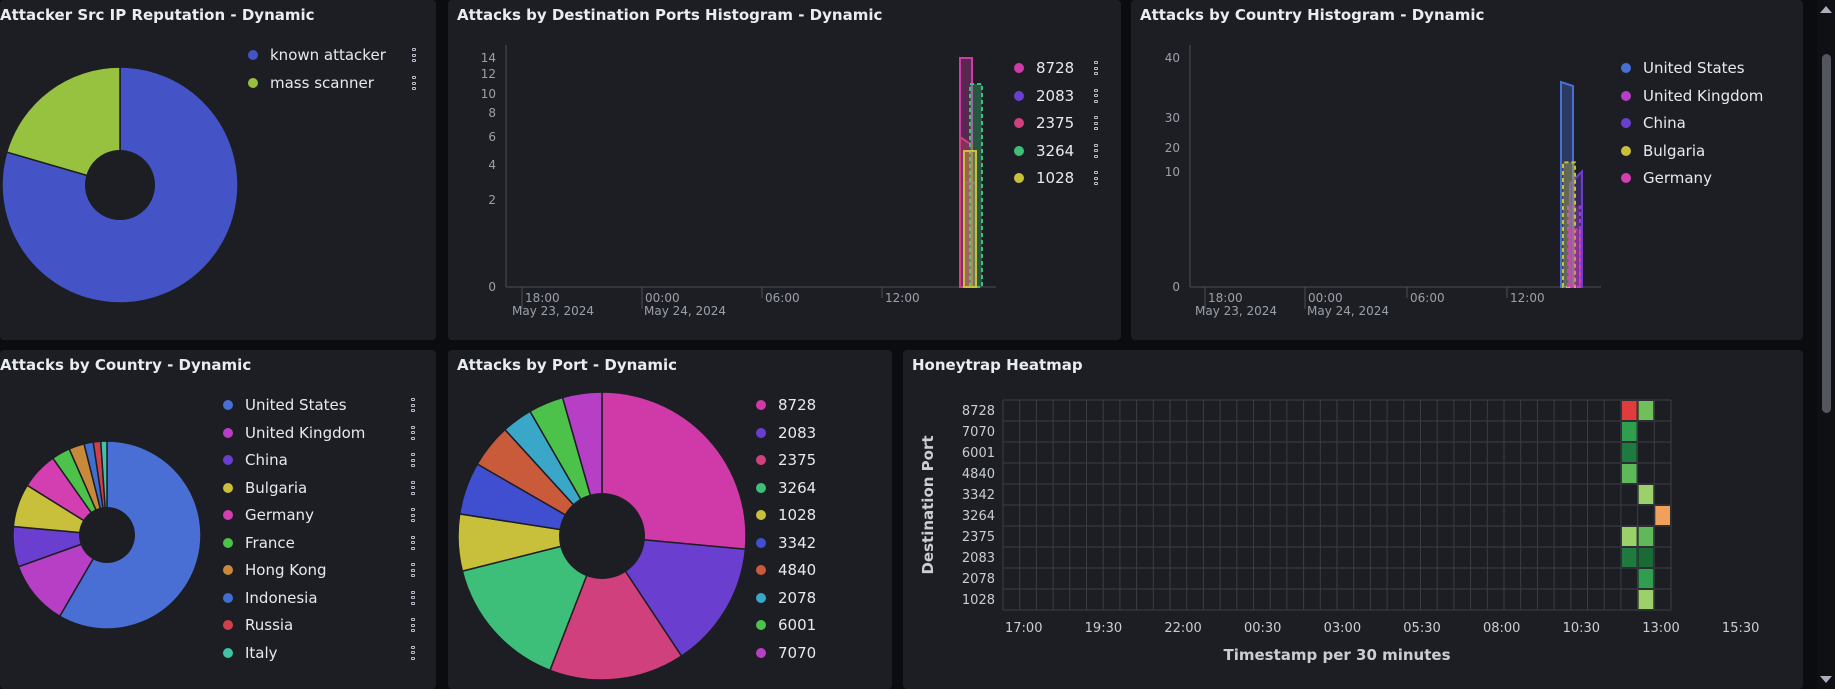 Image resolution: width=1835 pixels, height=689 pixels. I want to click on page-scrollbar, so click(1826, 344).